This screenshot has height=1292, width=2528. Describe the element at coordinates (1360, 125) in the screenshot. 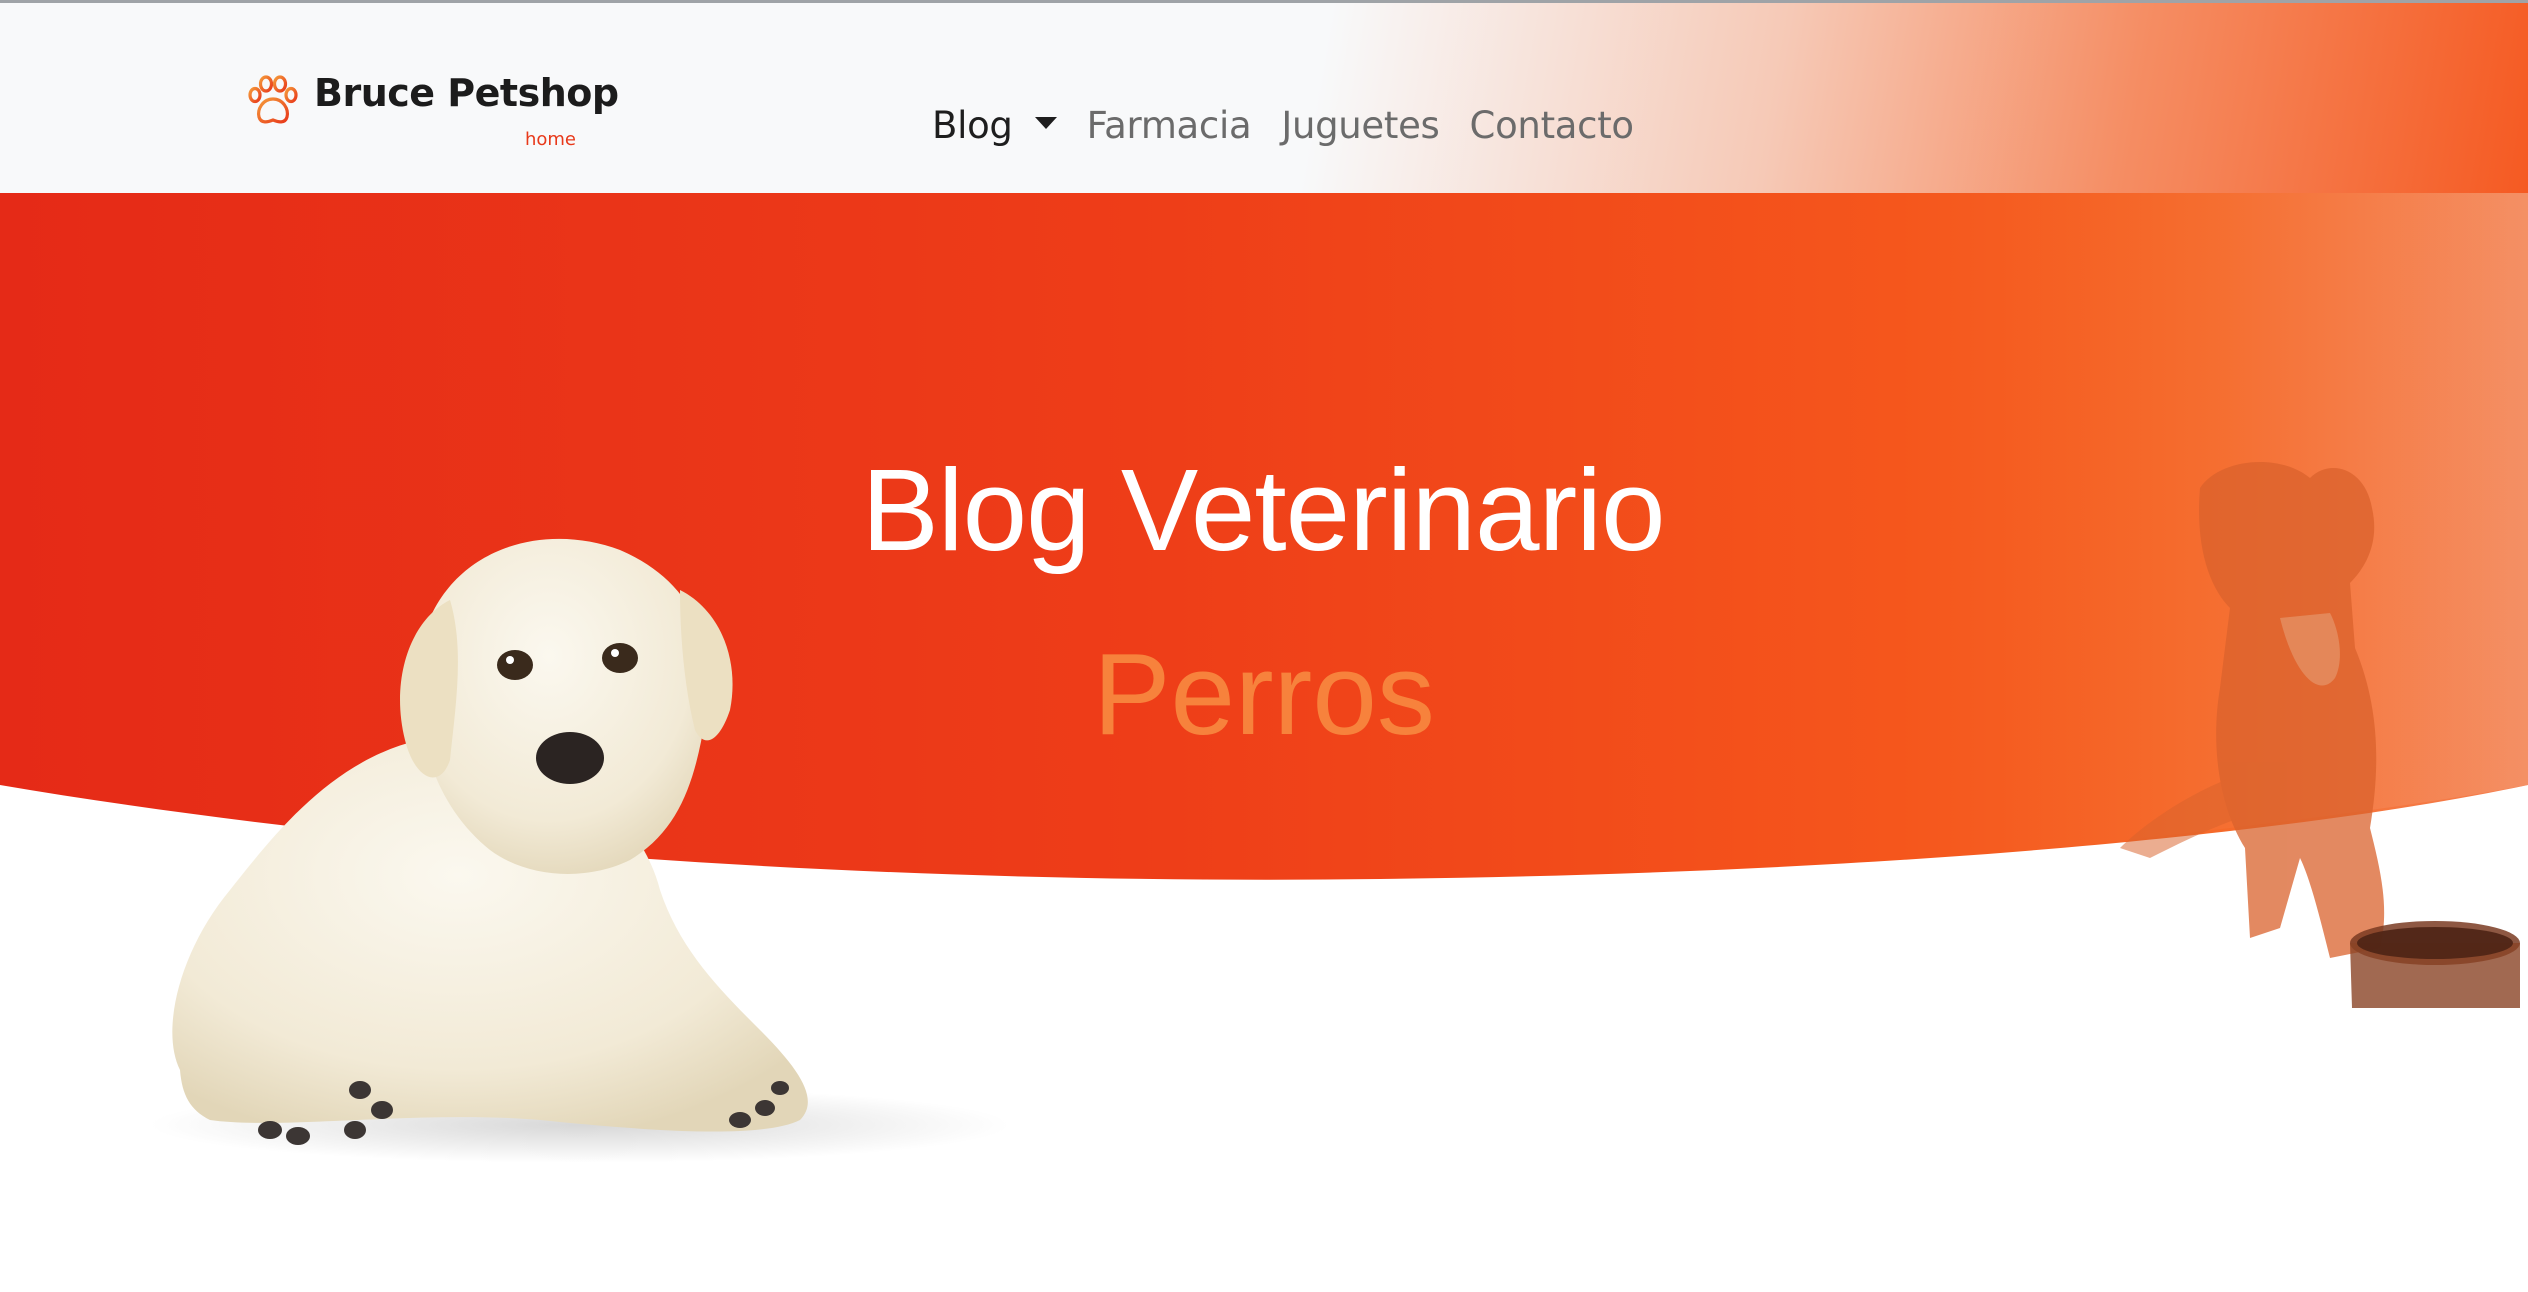

I see `nav-item-juguetes: Juguetes` at that location.